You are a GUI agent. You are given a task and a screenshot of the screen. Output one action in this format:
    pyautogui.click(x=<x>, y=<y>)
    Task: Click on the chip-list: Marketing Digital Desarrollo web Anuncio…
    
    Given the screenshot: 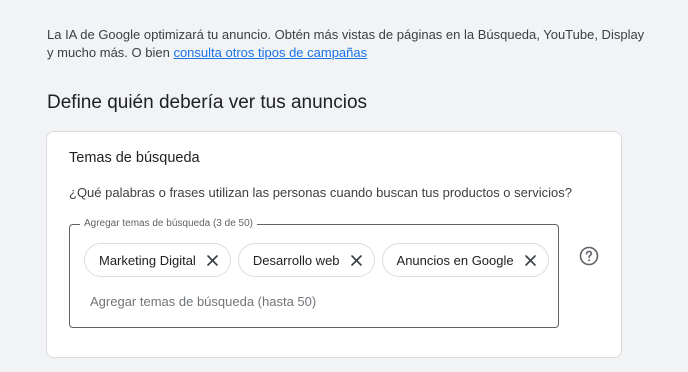 What is the action you would take?
    pyautogui.click(x=316, y=260)
    